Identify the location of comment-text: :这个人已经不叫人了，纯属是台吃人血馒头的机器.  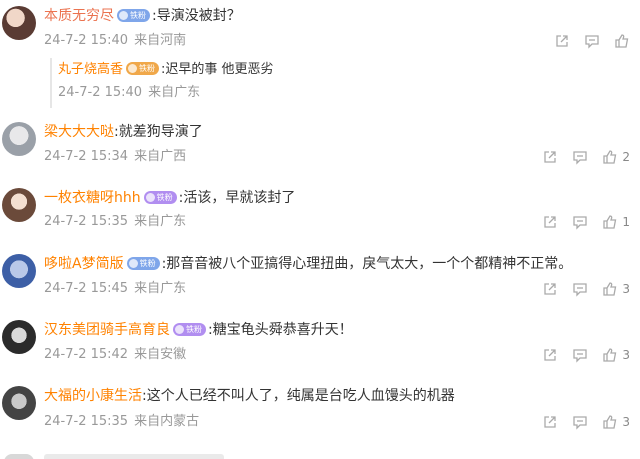
(298, 396).